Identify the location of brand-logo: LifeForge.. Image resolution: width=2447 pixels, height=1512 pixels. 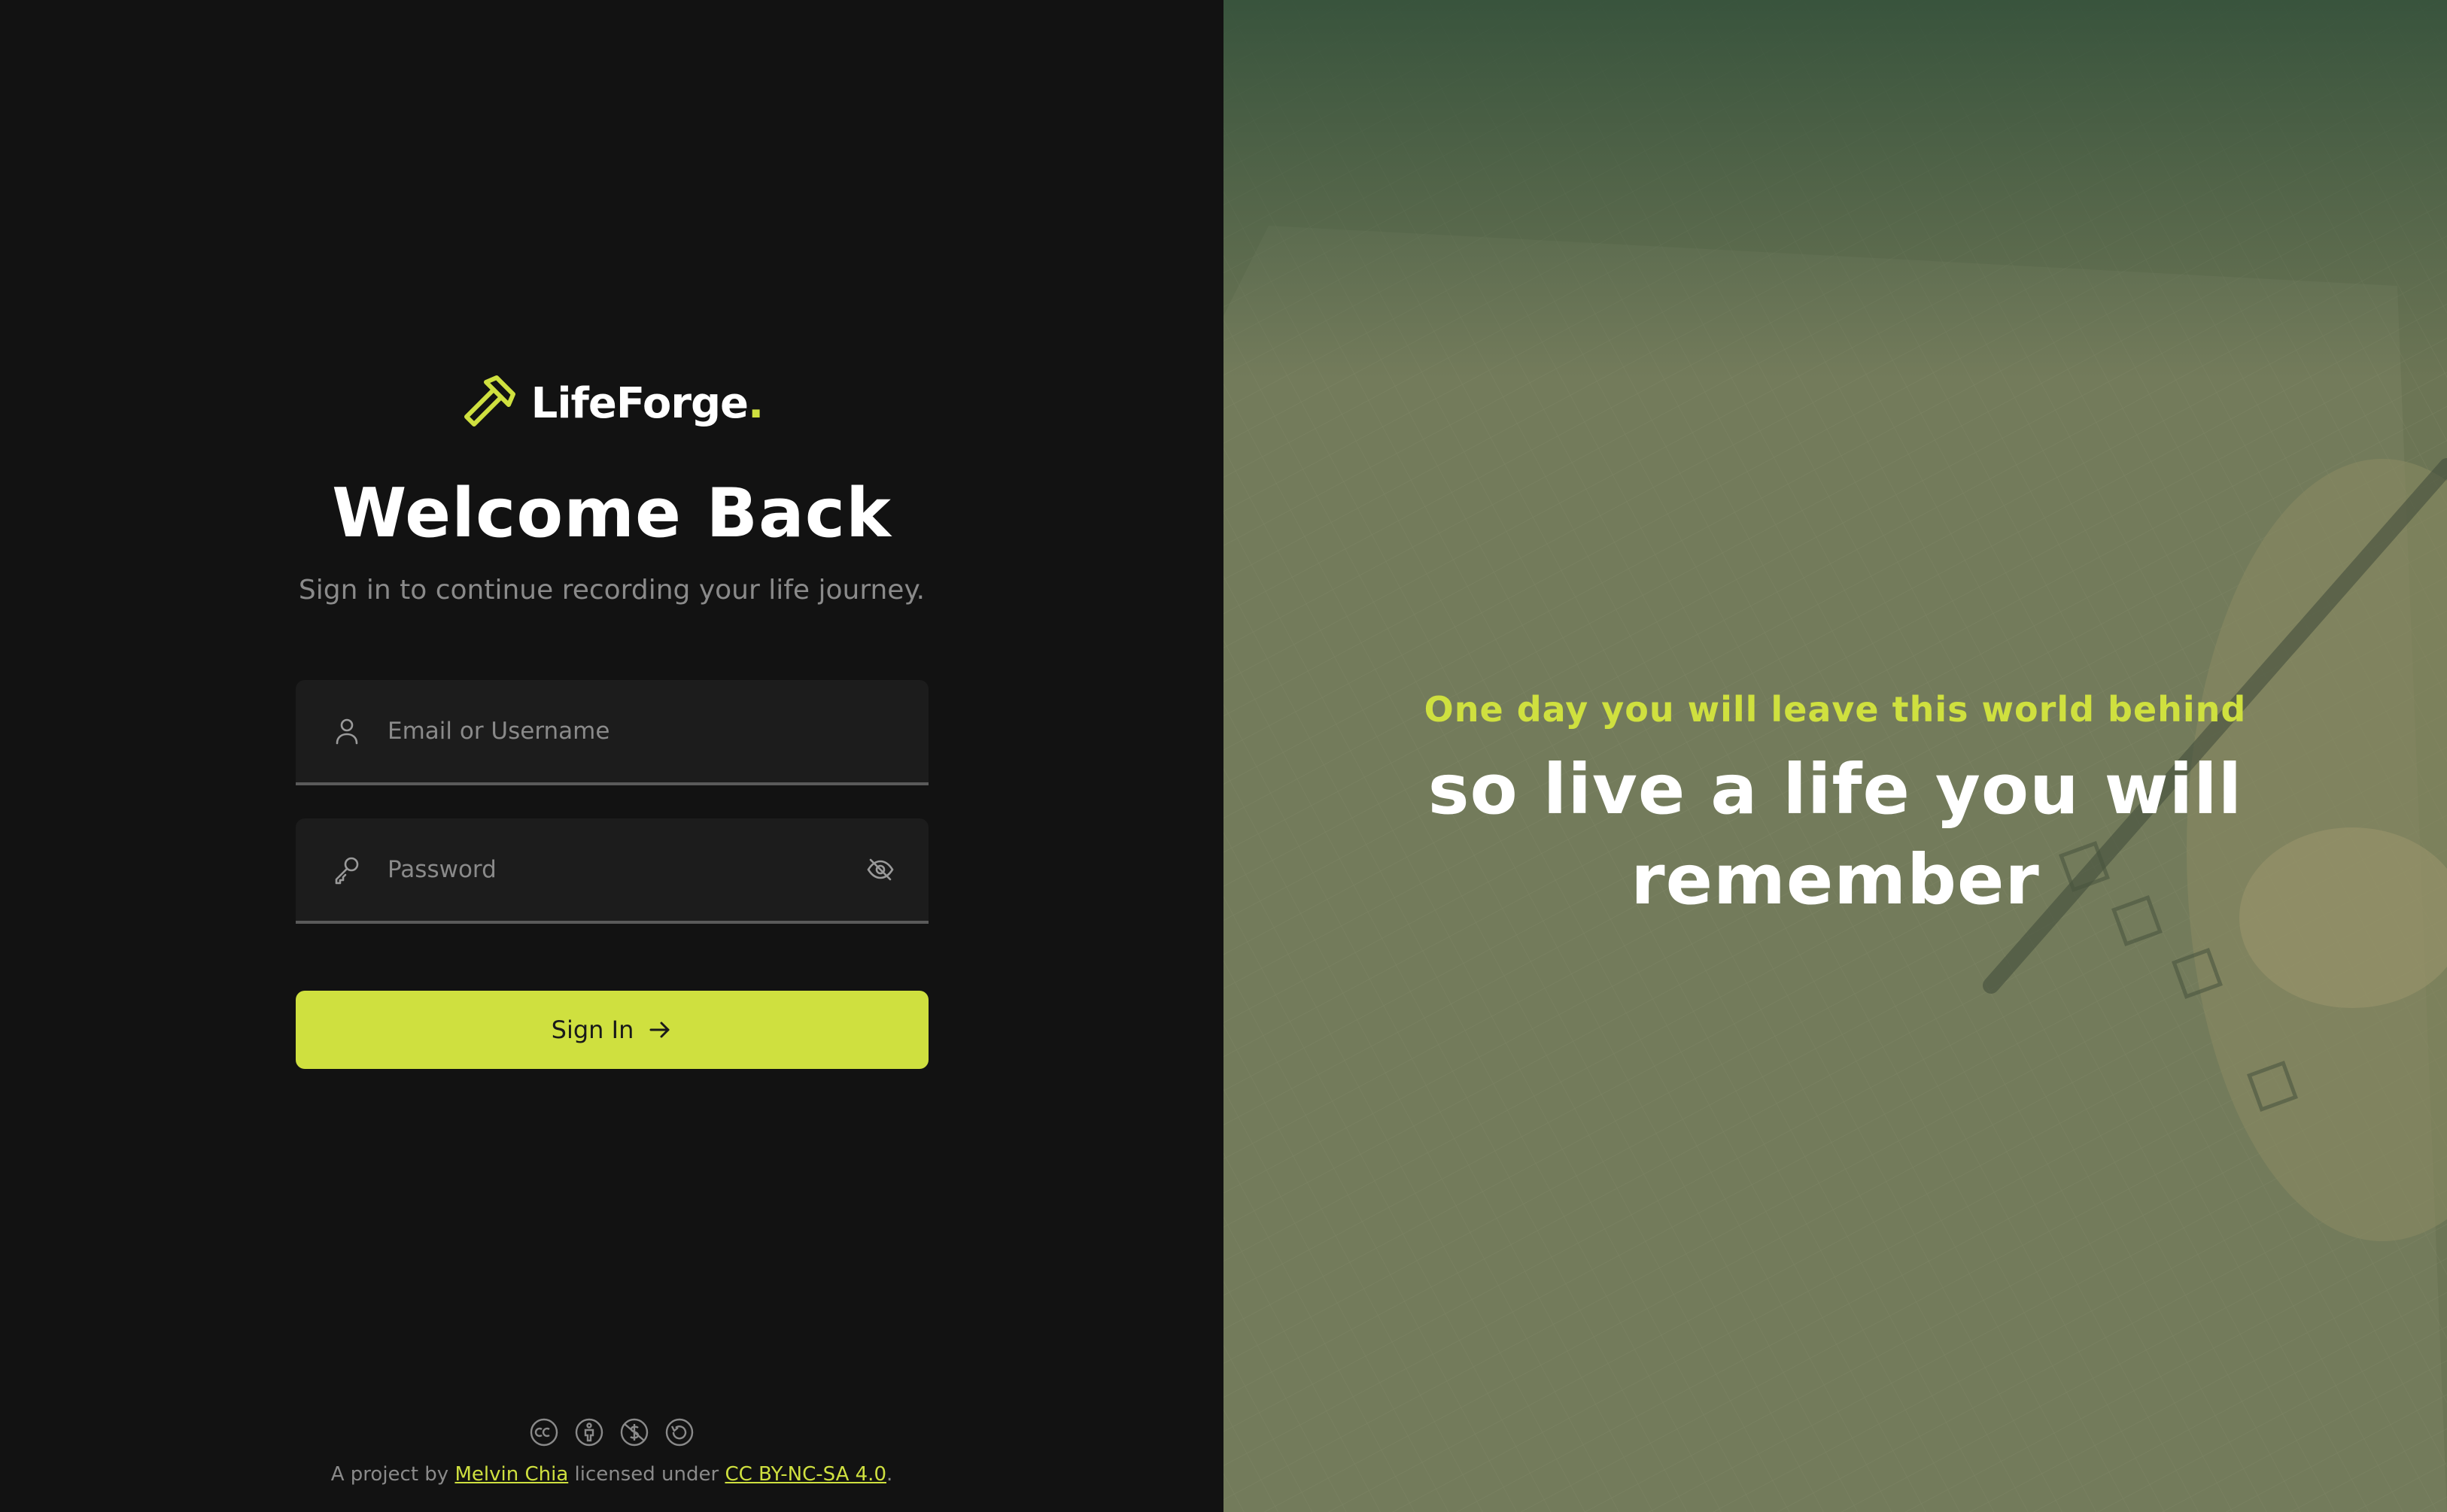
(612, 403).